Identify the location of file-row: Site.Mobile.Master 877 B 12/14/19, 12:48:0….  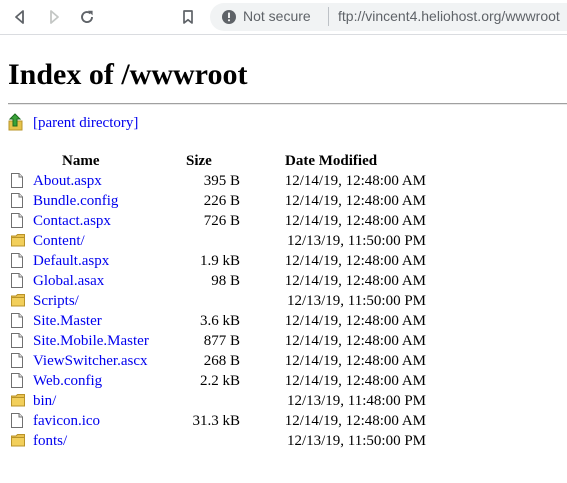
(283, 341).